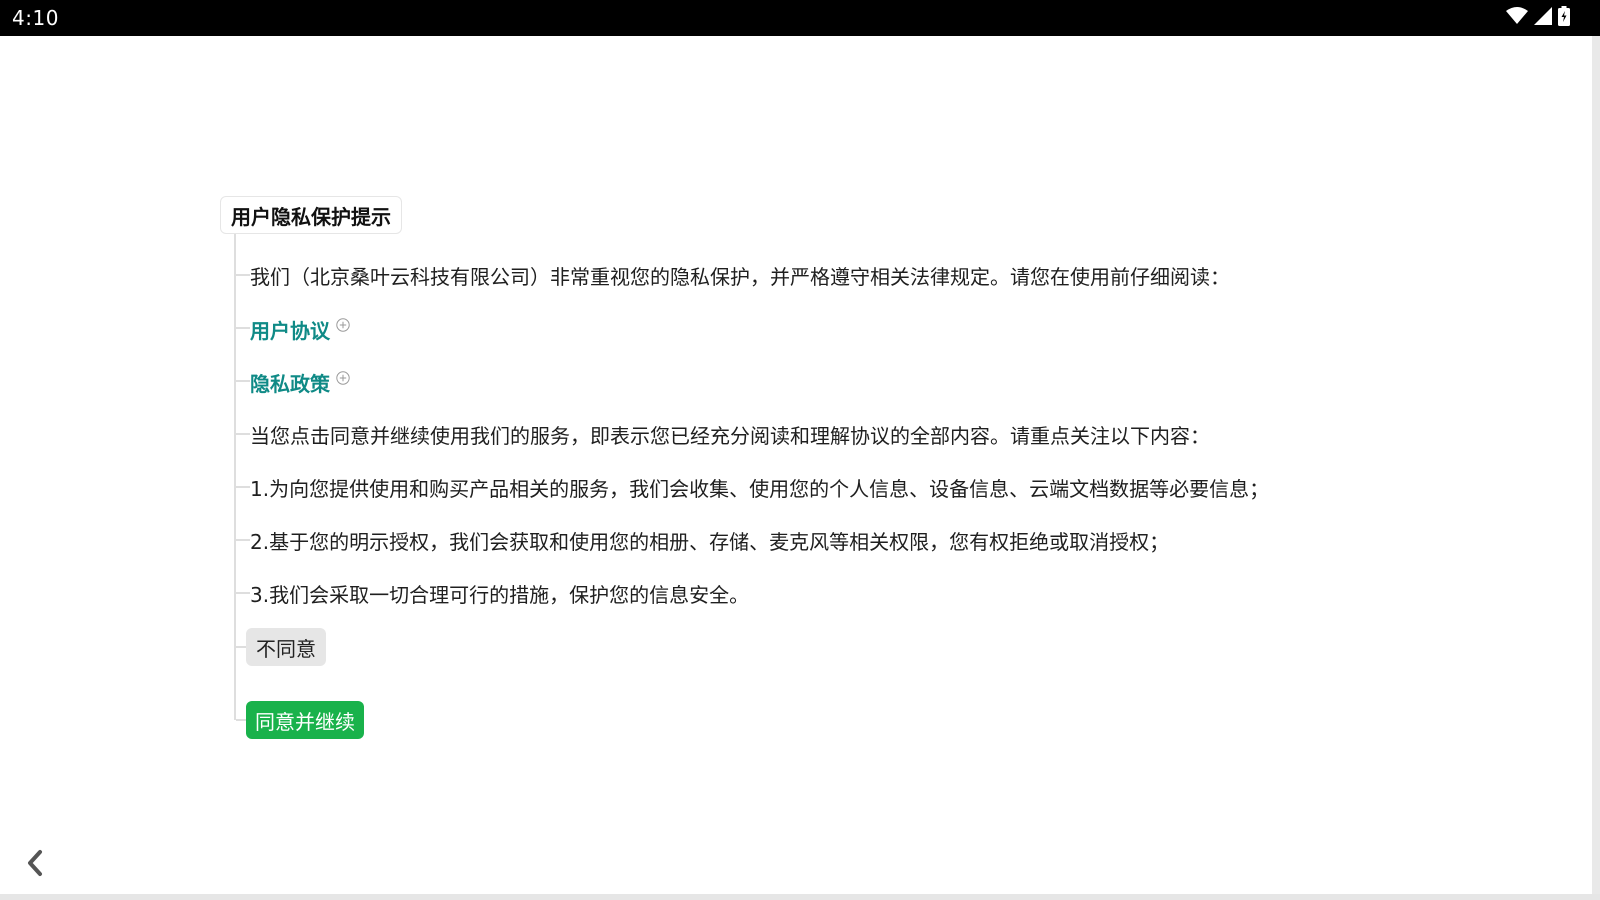  I want to click on status-bar: 4:10, so click(800, 18).